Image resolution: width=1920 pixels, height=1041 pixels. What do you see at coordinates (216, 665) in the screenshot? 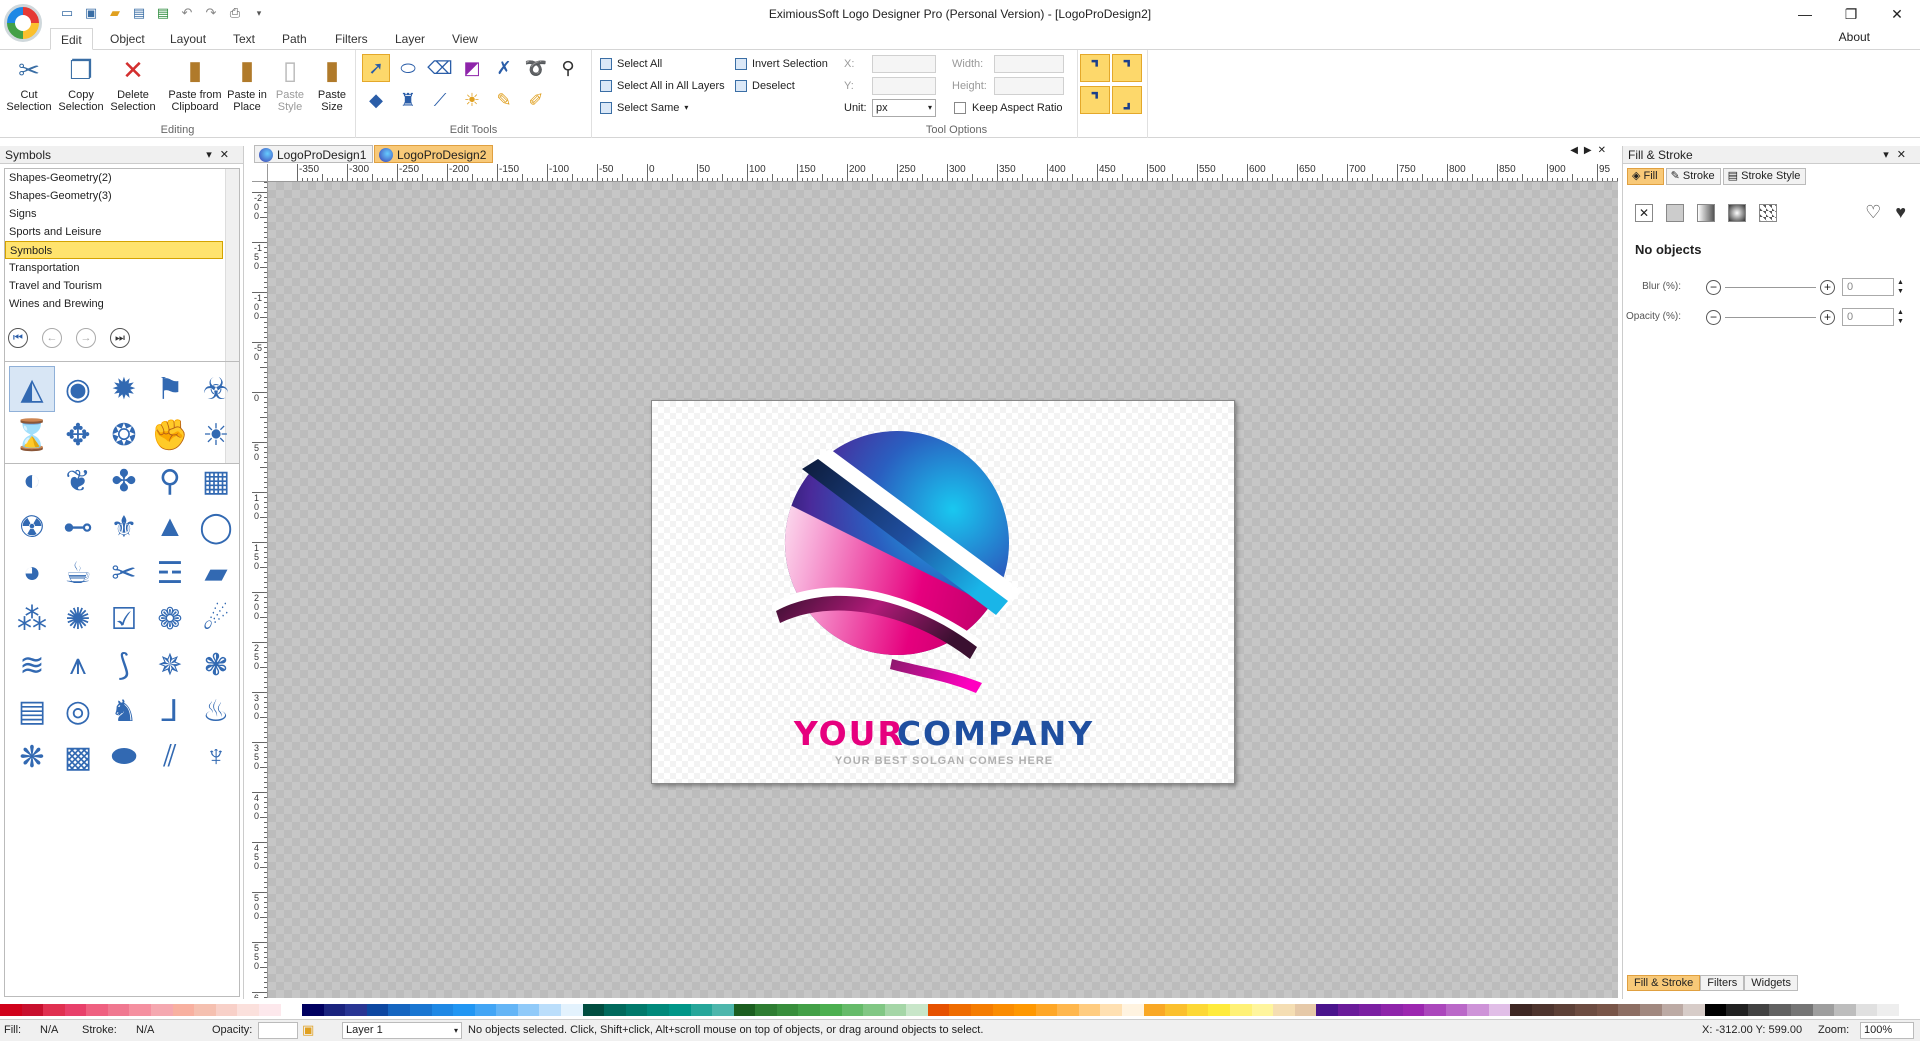
I see `symbol-item: ❃` at bounding box center [216, 665].